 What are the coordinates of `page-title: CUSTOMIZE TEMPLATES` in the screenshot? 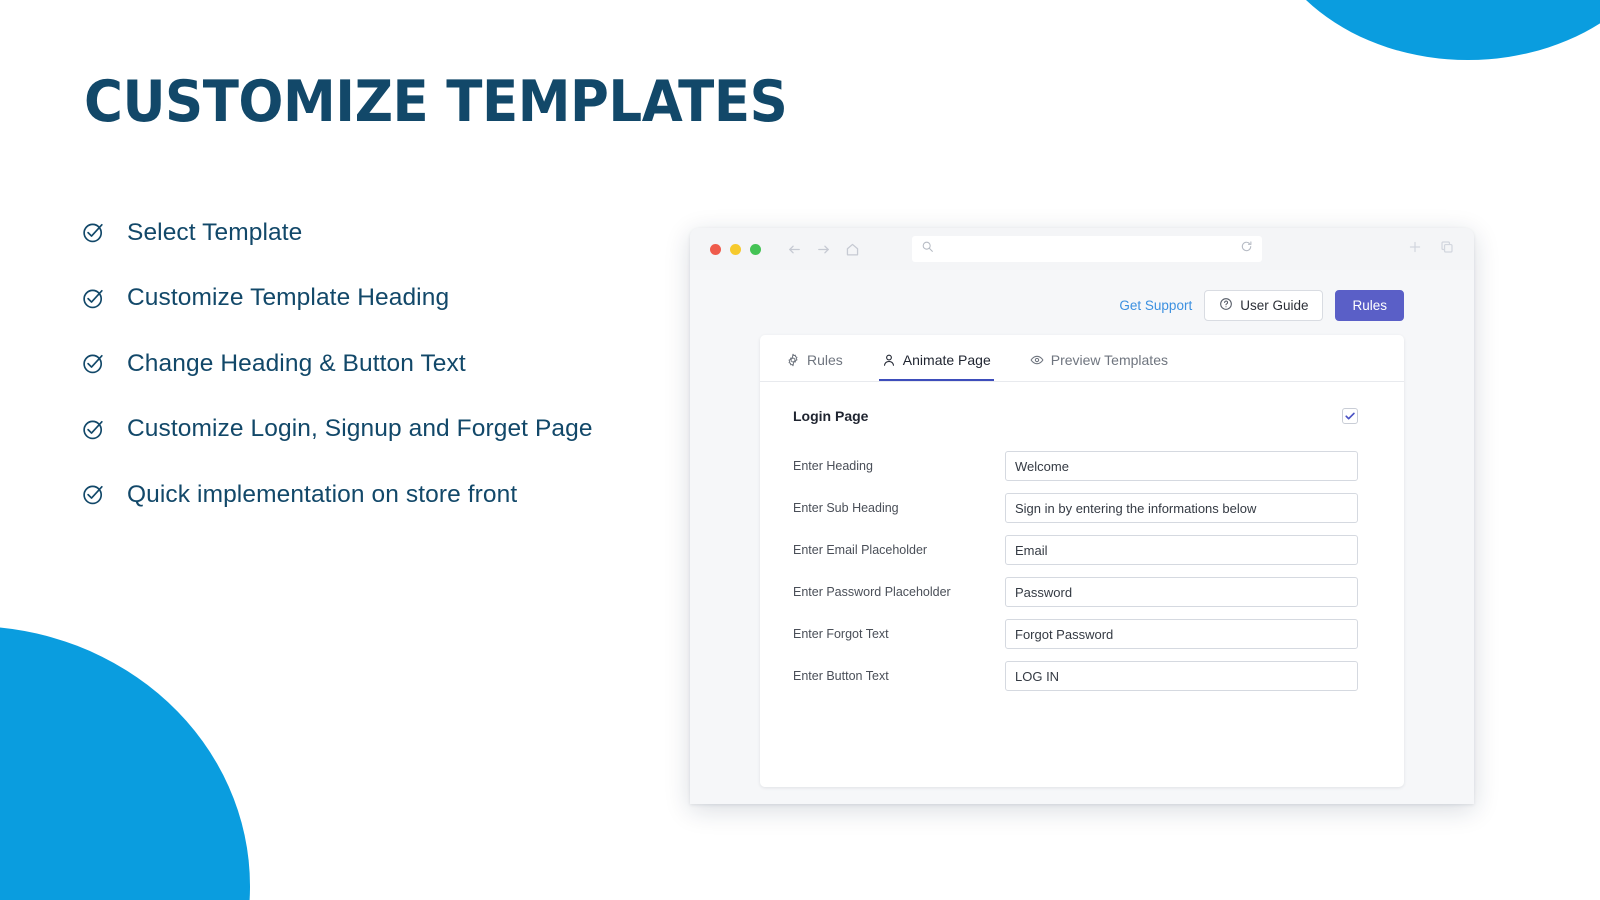 It's located at (436, 102).